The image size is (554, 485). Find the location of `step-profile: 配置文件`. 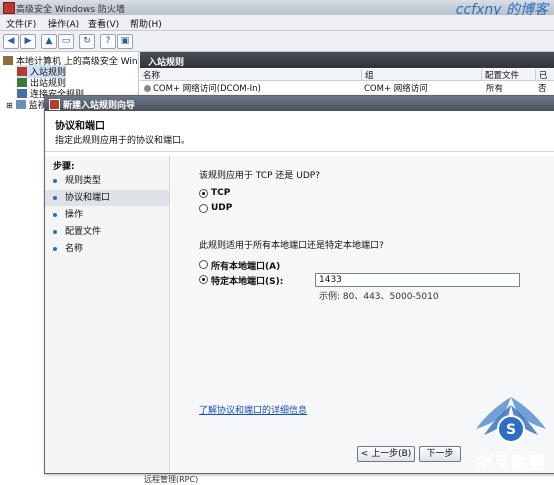

step-profile: 配置文件 is located at coordinates (107, 232).